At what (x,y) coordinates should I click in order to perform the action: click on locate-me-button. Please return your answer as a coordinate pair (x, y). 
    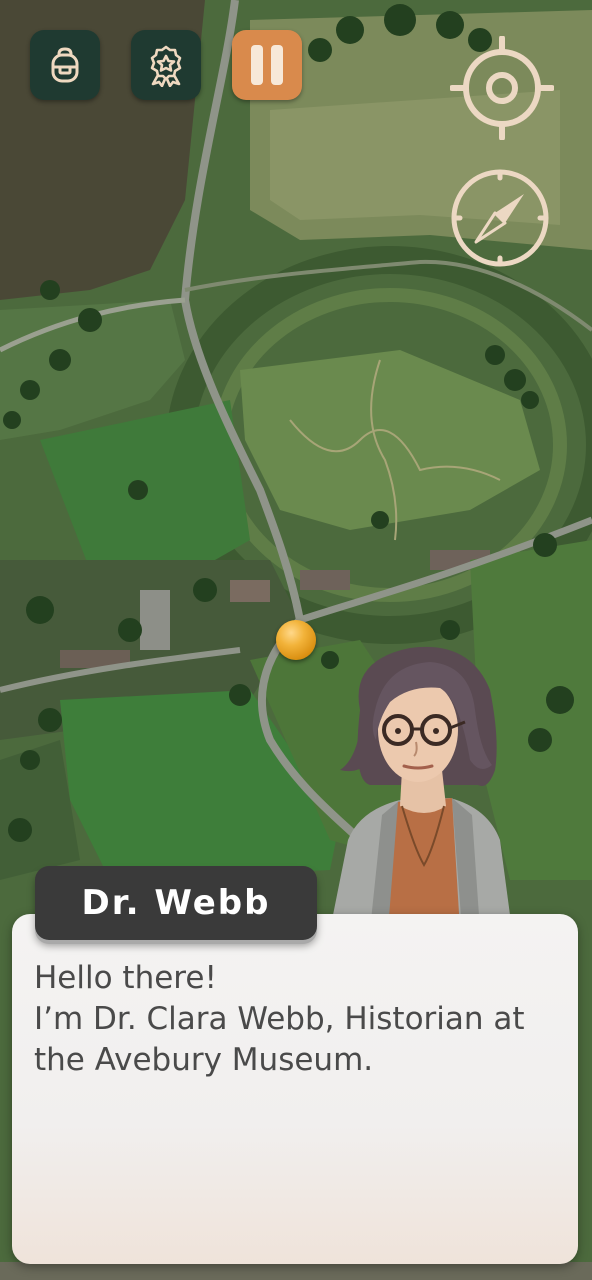
    Looking at the image, I should click on (502, 88).